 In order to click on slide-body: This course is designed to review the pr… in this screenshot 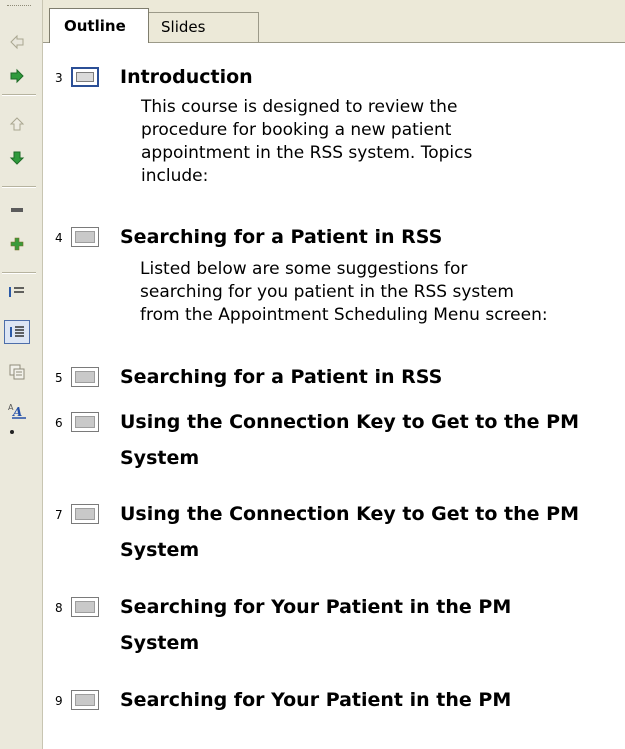, I will do `click(383, 142)`.